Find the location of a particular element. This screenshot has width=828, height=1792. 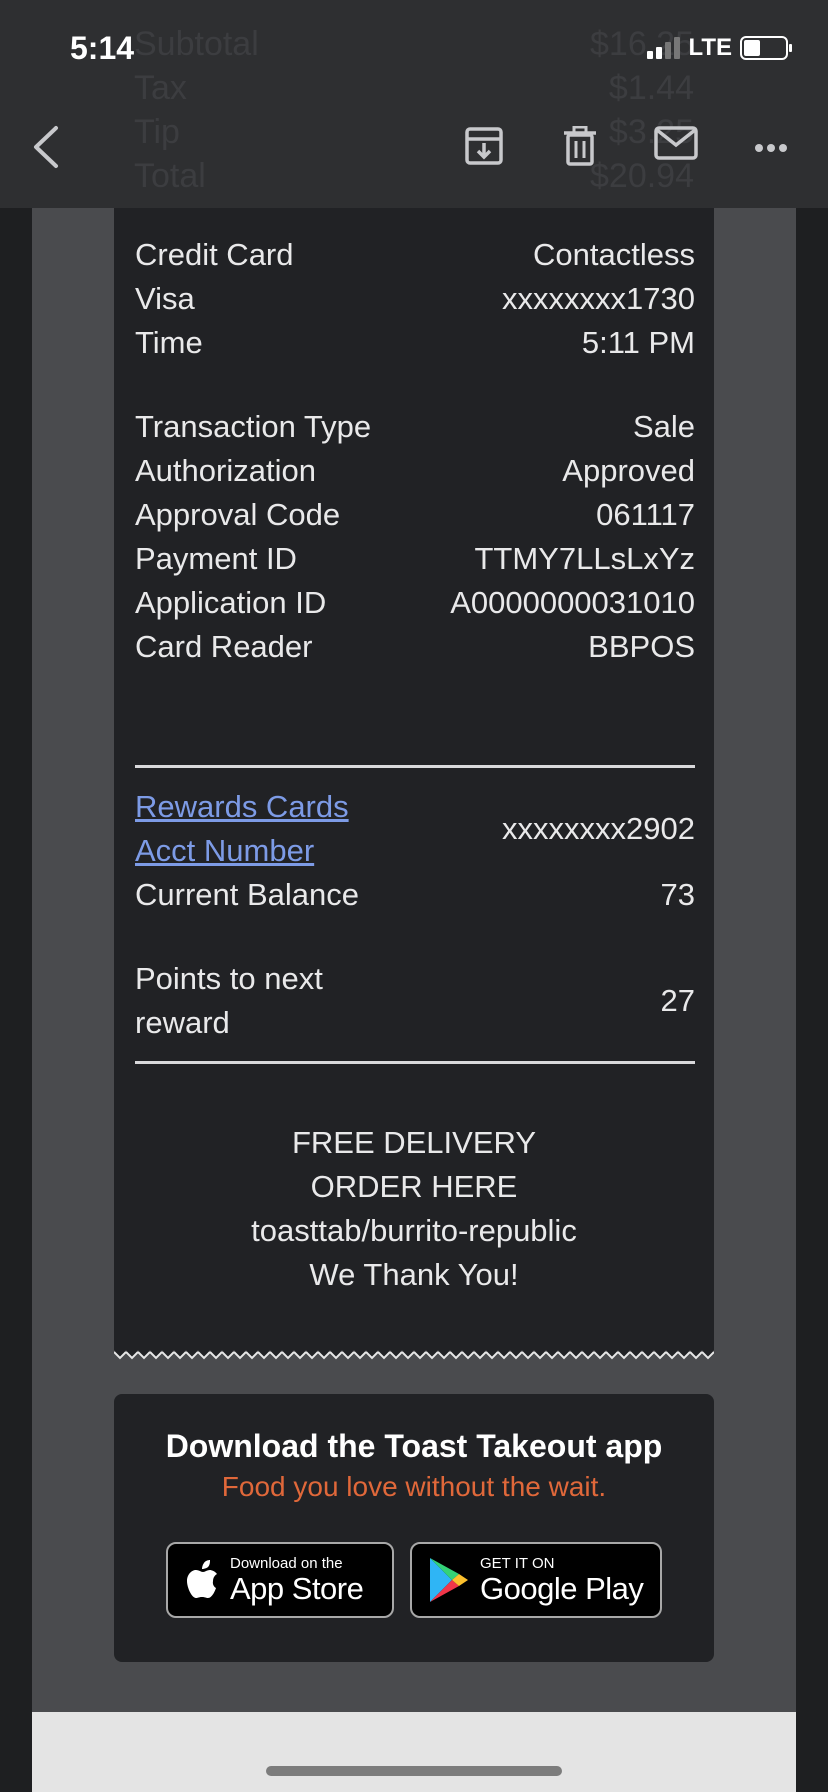

rewards-link: Rewards Cards Acct Number is located at coordinates (242, 829).